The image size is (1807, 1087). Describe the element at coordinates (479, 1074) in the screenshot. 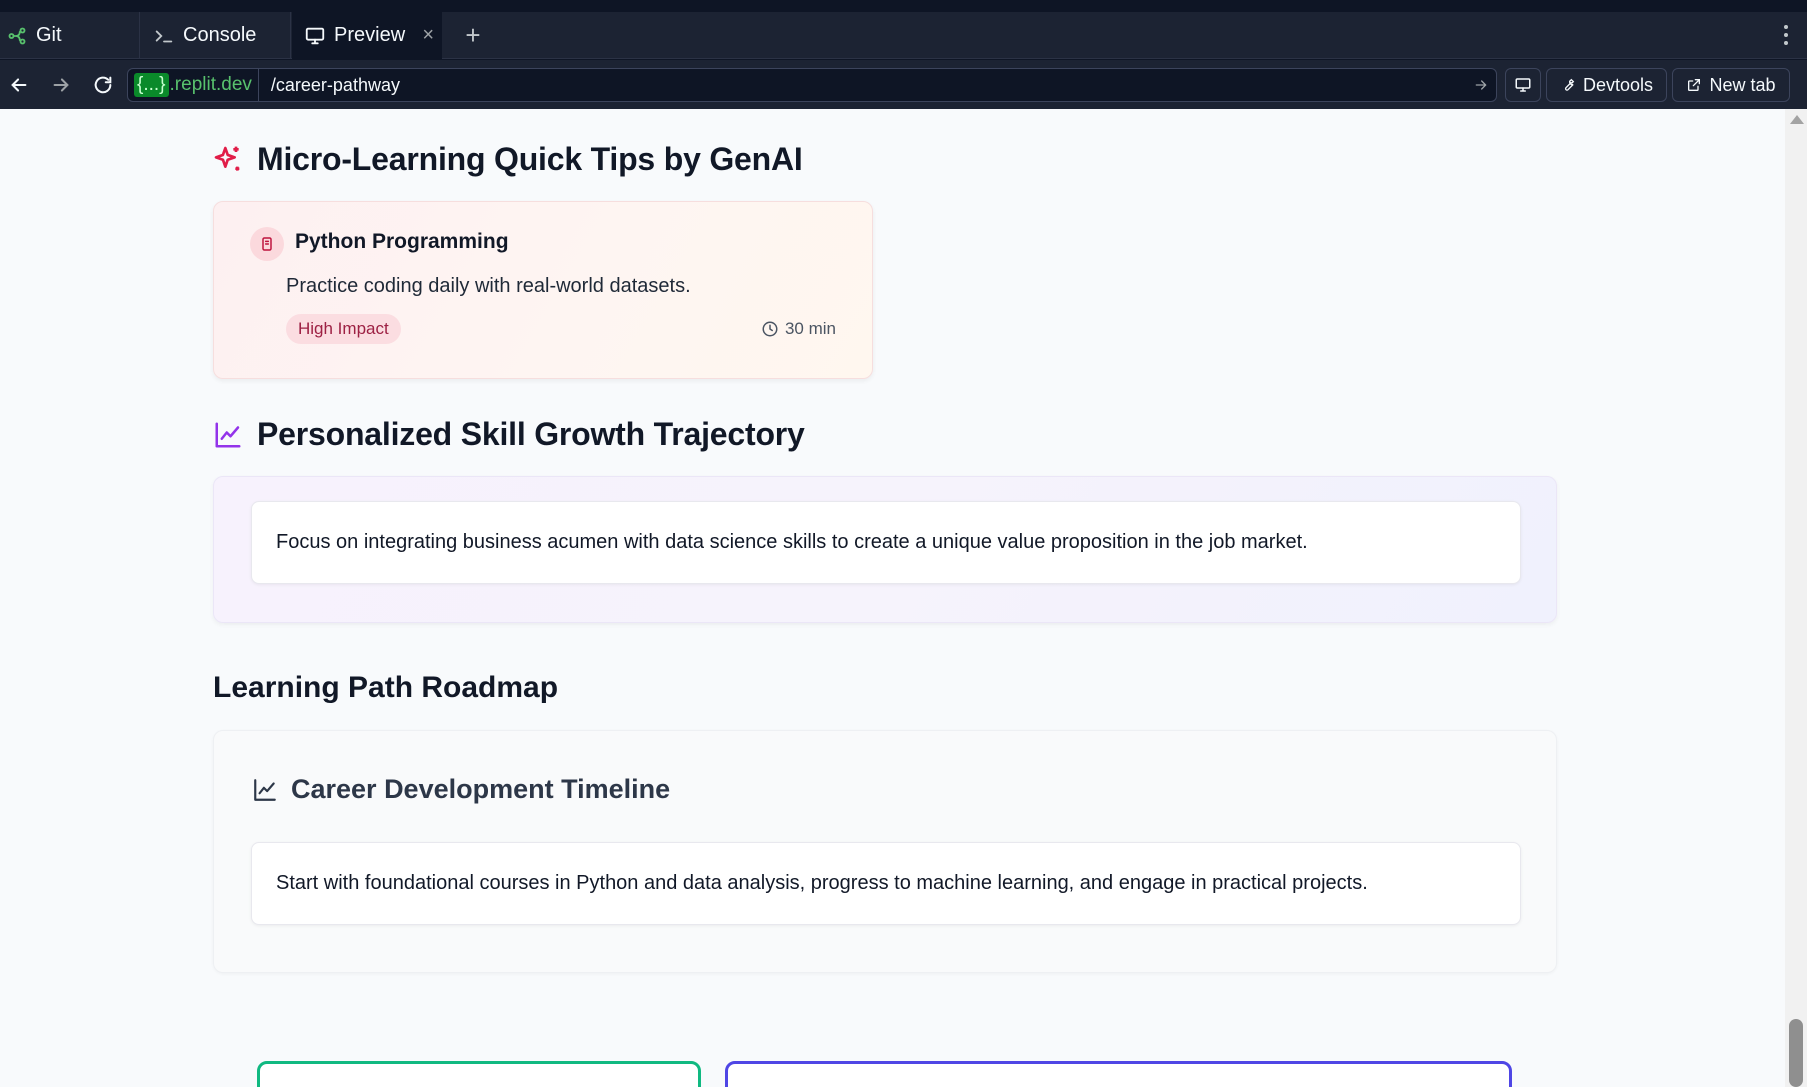

I see `bottom-card-green` at that location.